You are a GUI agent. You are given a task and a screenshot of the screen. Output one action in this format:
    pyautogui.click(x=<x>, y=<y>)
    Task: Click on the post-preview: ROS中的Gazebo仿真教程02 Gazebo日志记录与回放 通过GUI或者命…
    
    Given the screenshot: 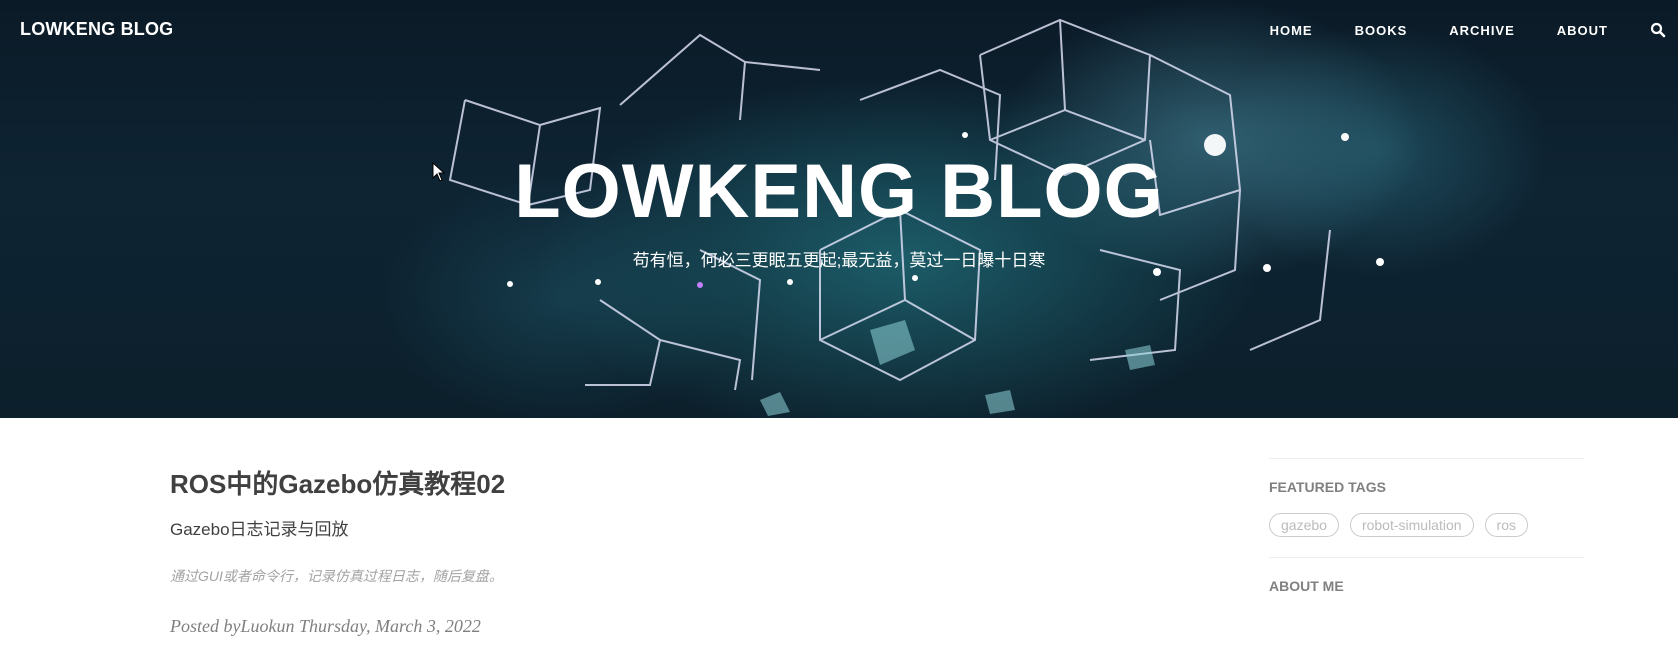 What is the action you would take?
    pyautogui.click(x=620, y=550)
    